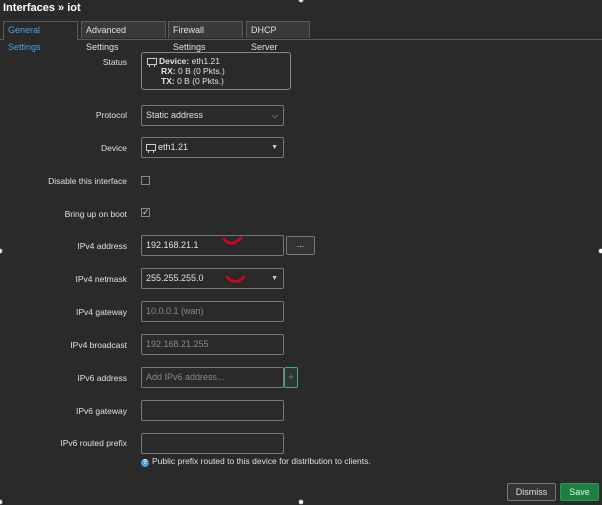 The height and width of the screenshot is (505, 602). Describe the element at coordinates (212, 278) in the screenshot. I see `ipv4-netmask-select: 255.255.255.0 ▼` at that location.